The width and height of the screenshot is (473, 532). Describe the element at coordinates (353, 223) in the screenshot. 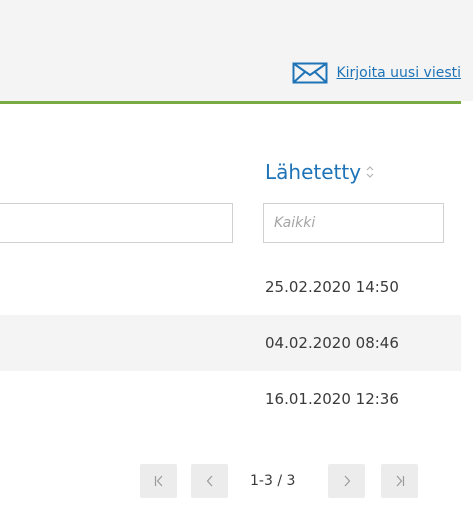

I see `sent-filter-input` at that location.